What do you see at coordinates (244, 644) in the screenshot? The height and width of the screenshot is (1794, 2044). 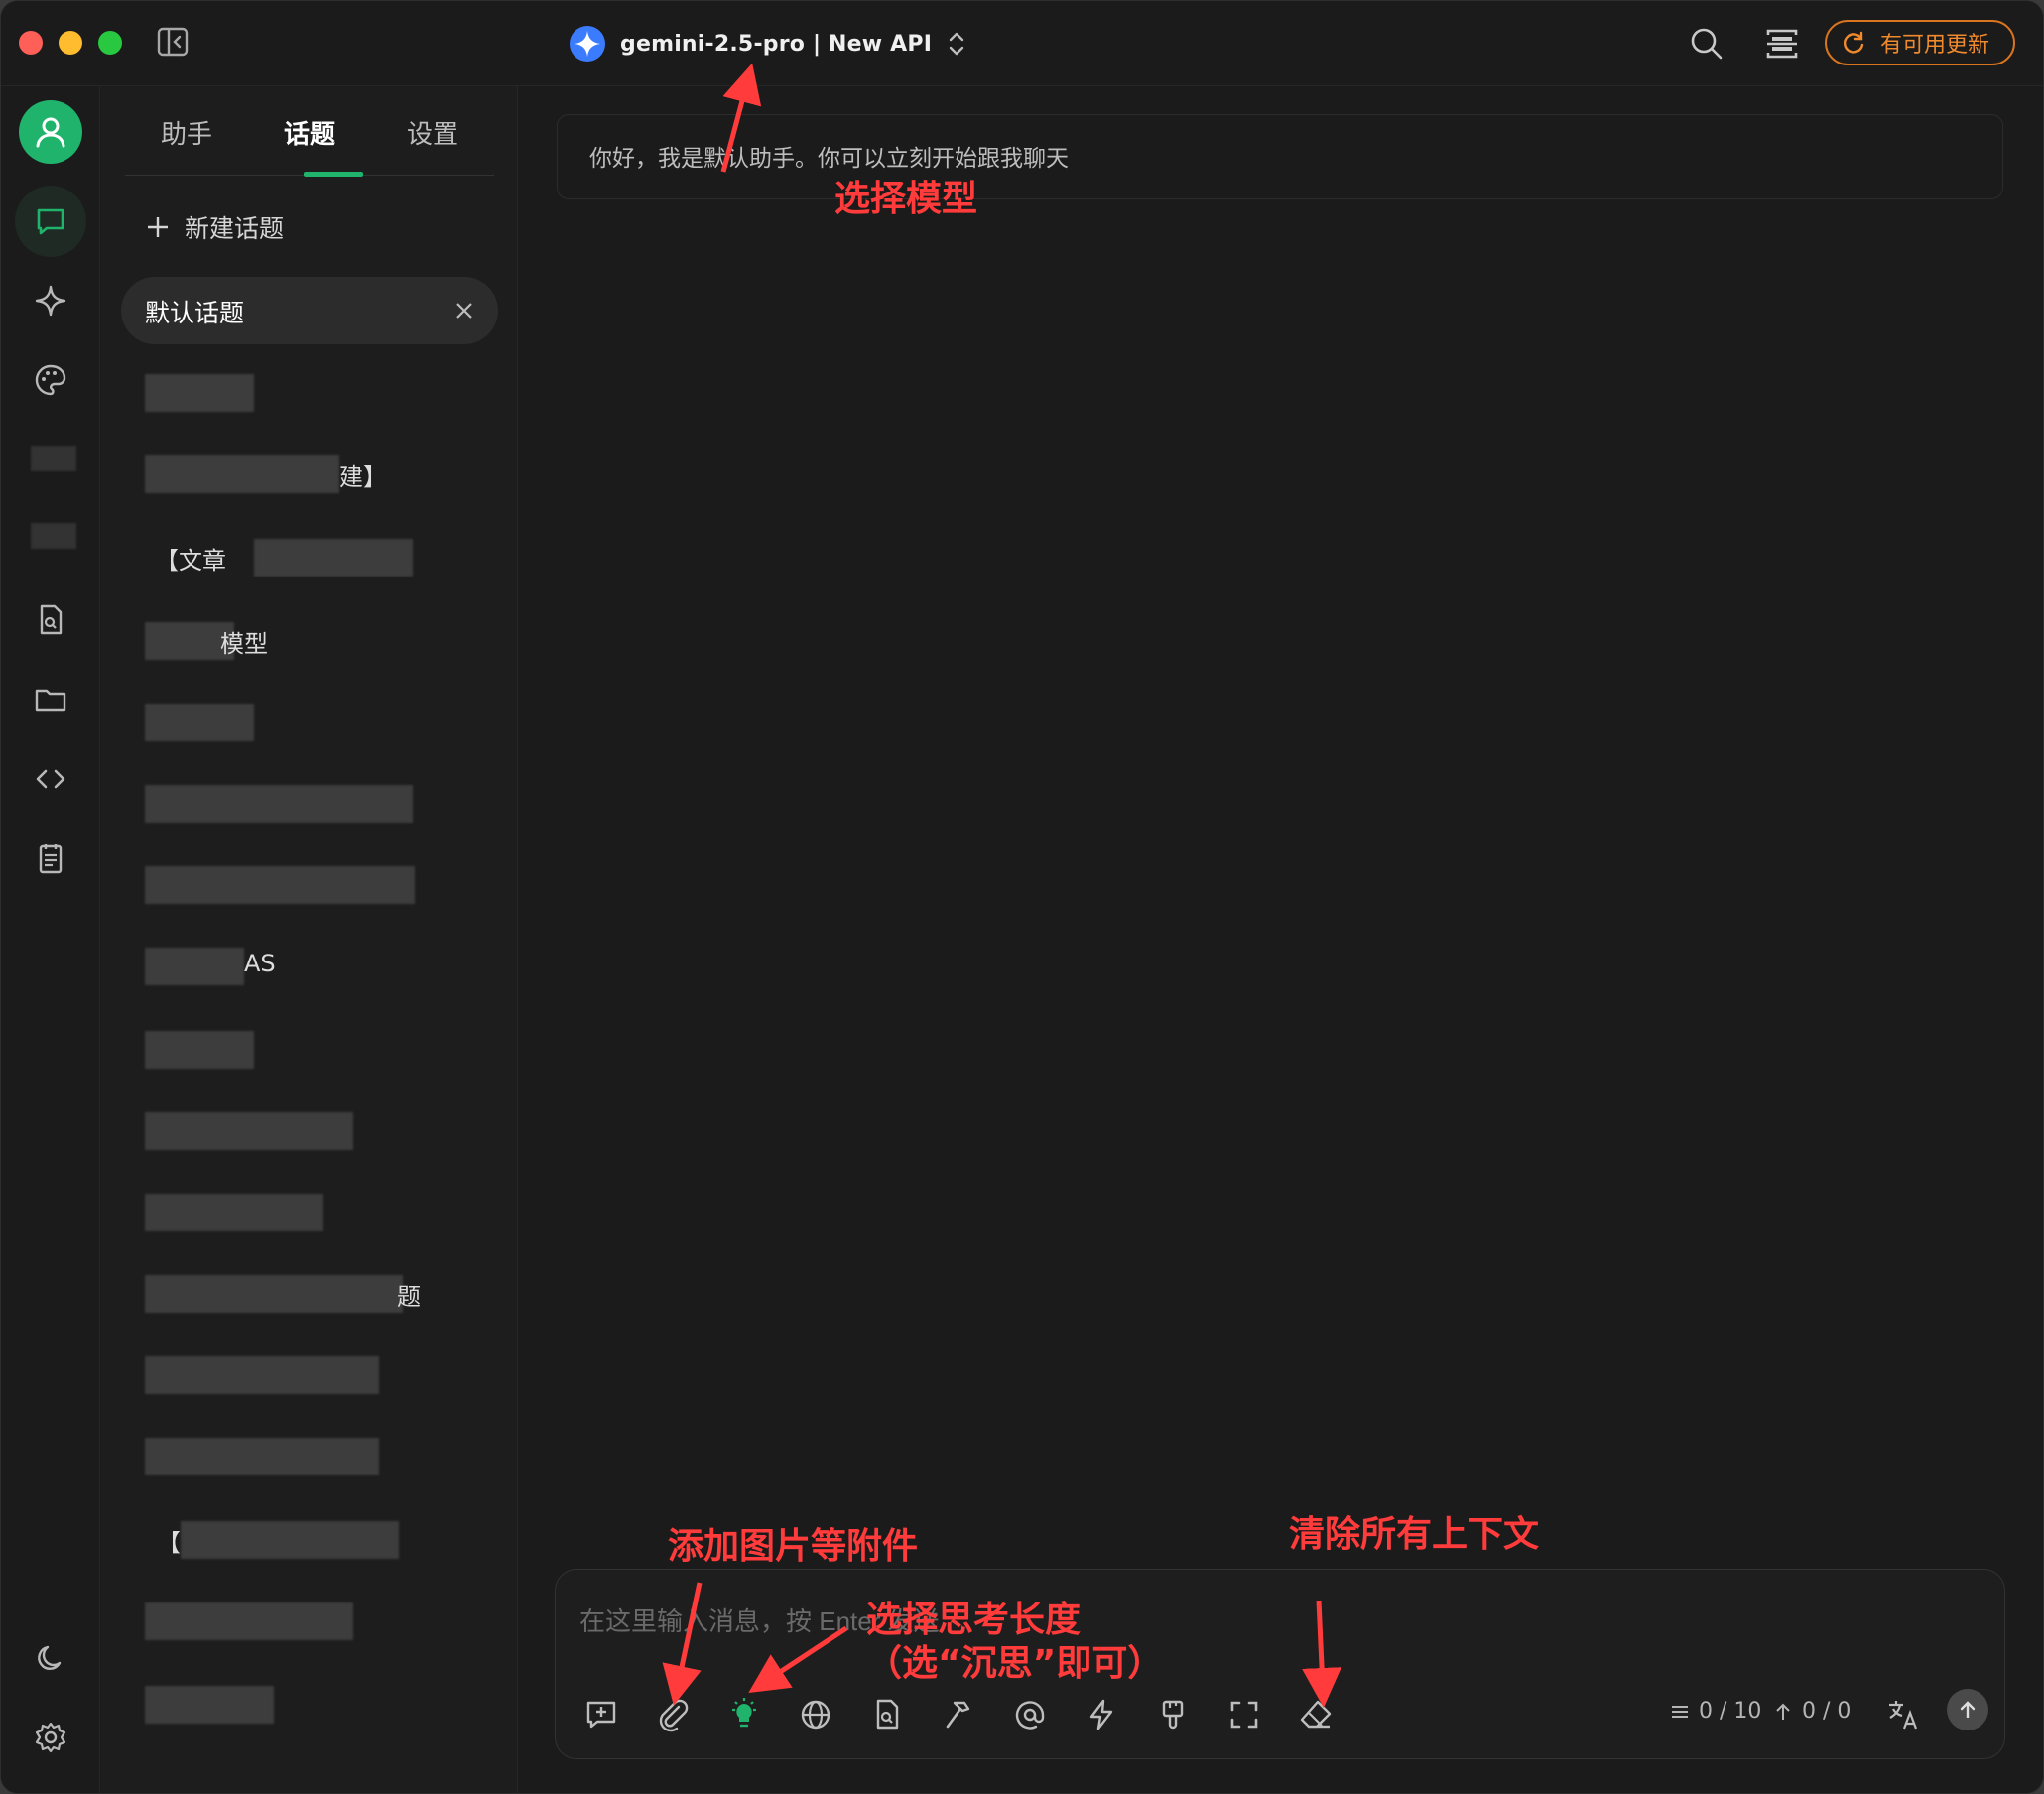 I see `topic-fragment: 模型` at bounding box center [244, 644].